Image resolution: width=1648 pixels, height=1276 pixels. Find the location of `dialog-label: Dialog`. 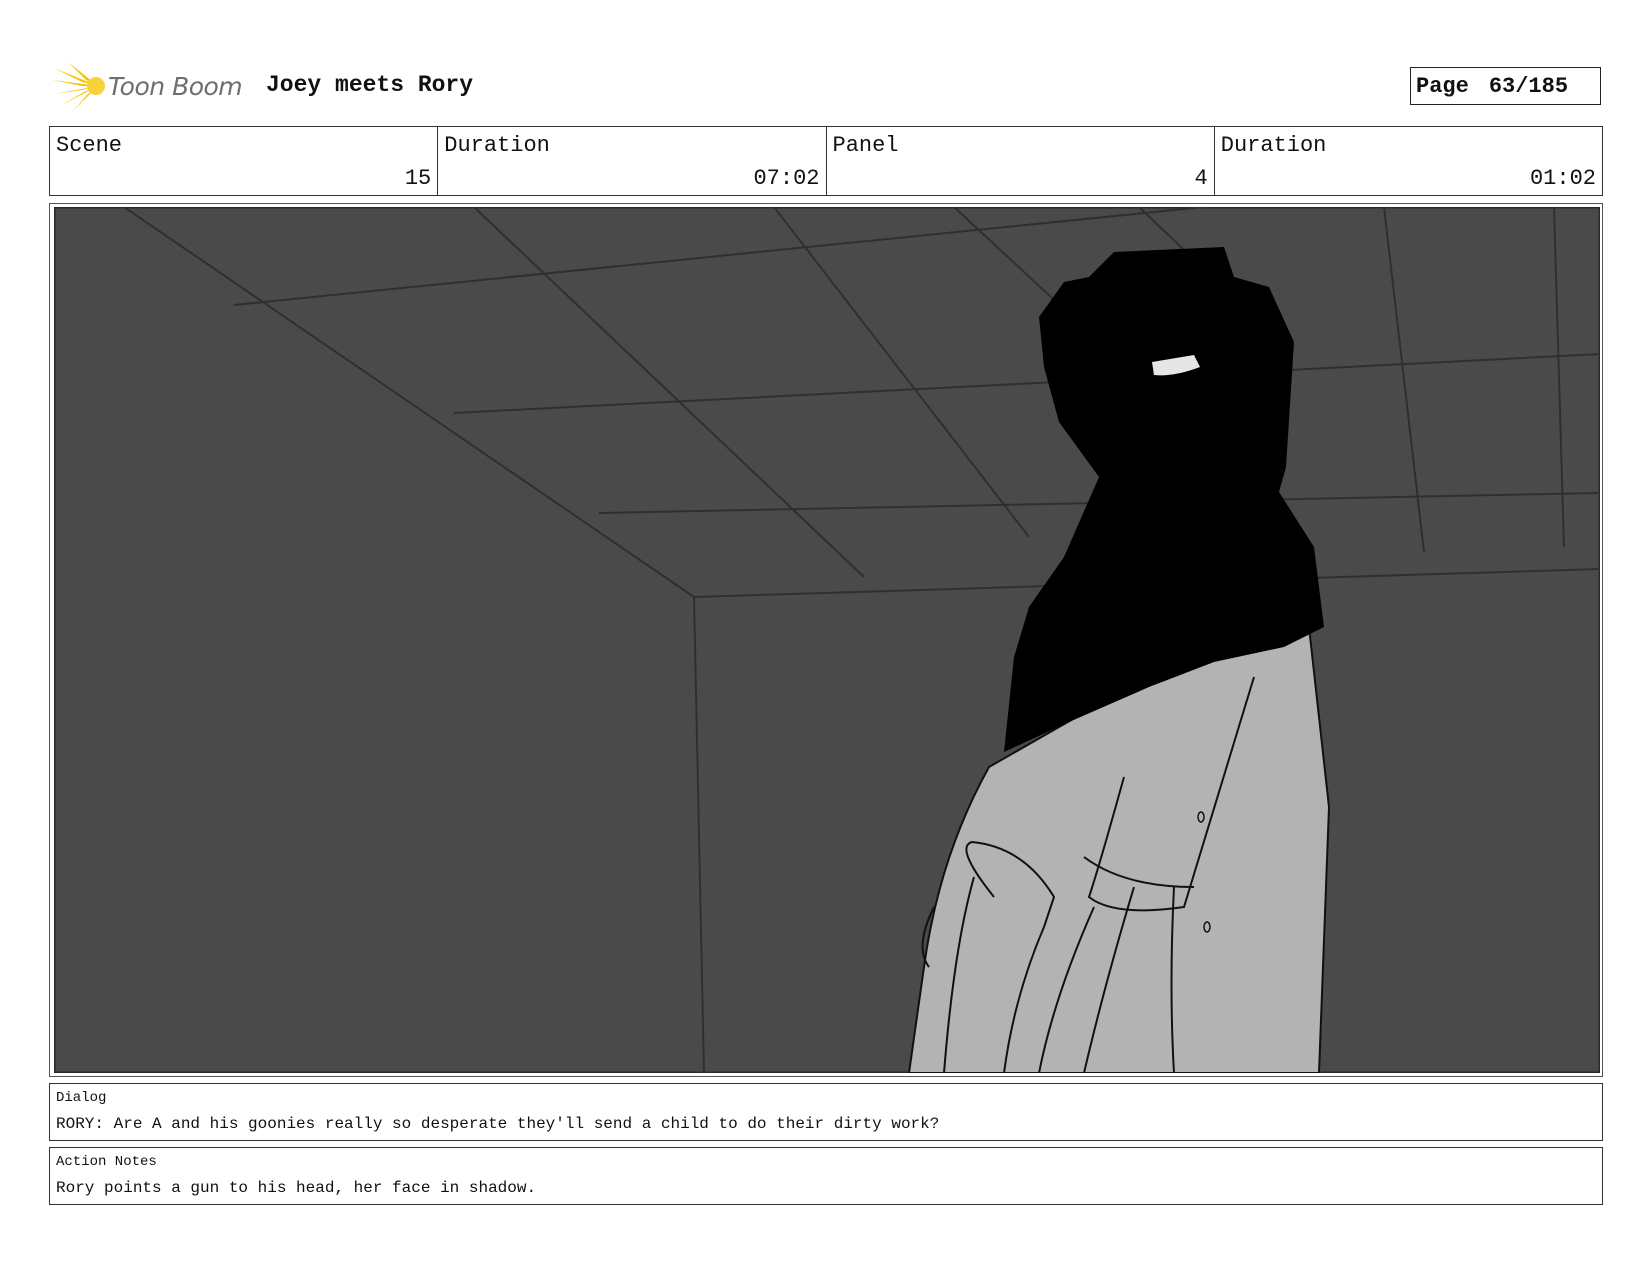

dialog-label: Dialog is located at coordinates (81, 1098).